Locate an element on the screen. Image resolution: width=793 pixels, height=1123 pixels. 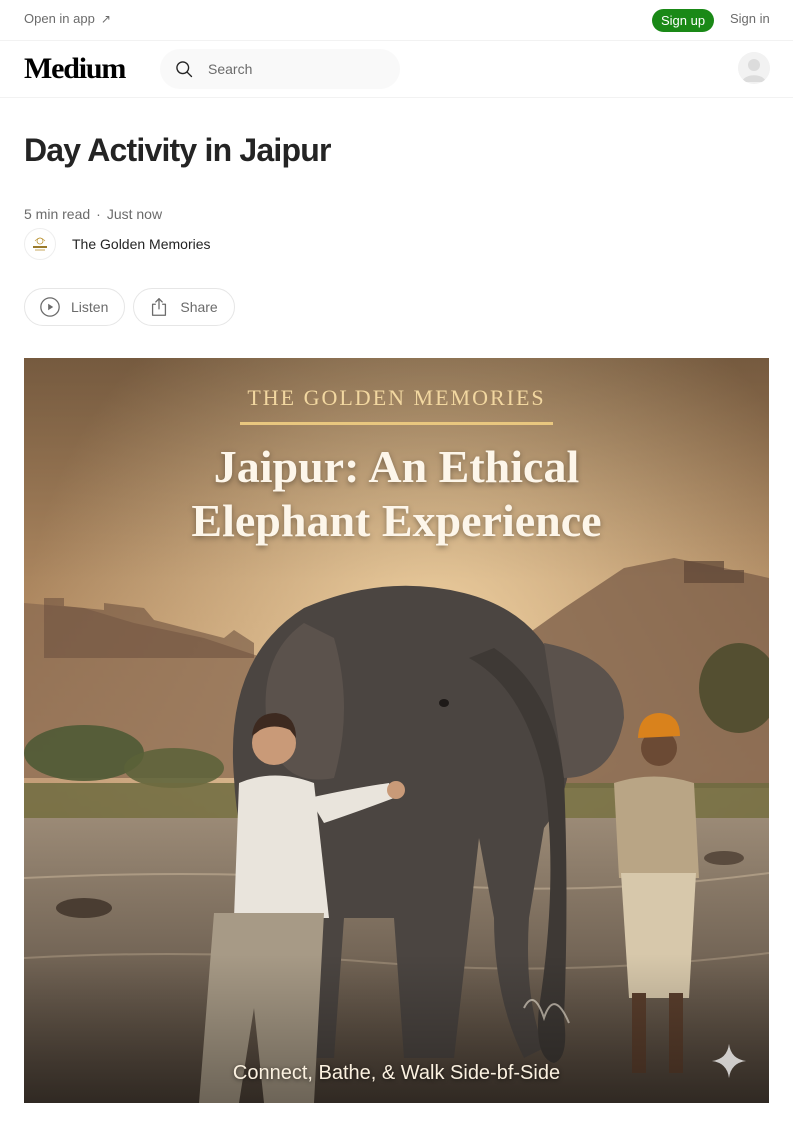
article-title: Day Activity in Jaipur is located at coordinates (177, 150).